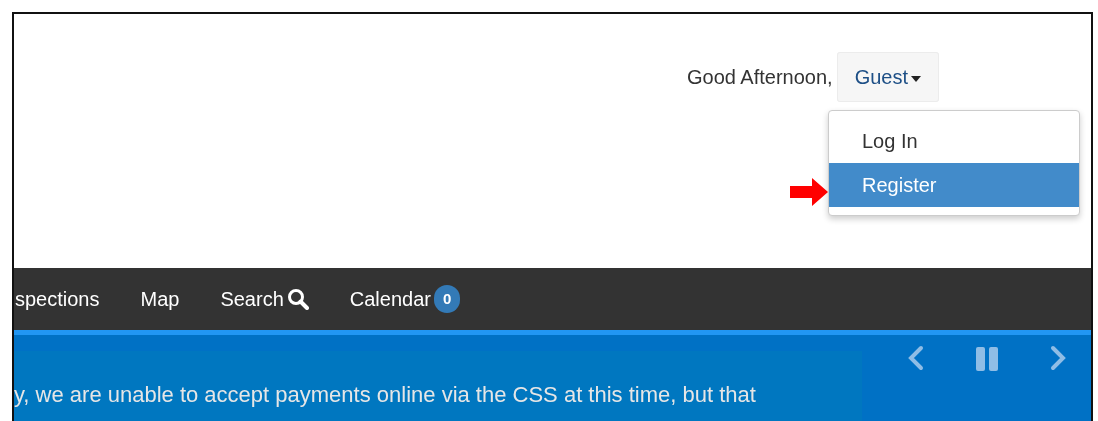 Image resolution: width=1098 pixels, height=421 pixels. Describe the element at coordinates (954, 141) in the screenshot. I see `menu-item: Log In` at that location.